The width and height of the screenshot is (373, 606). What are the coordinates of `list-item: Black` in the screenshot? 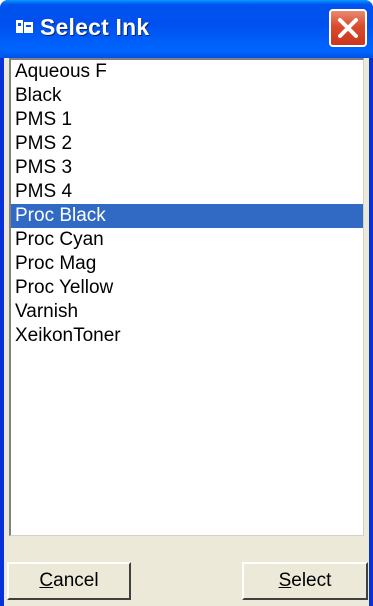 It's located at (187, 96).